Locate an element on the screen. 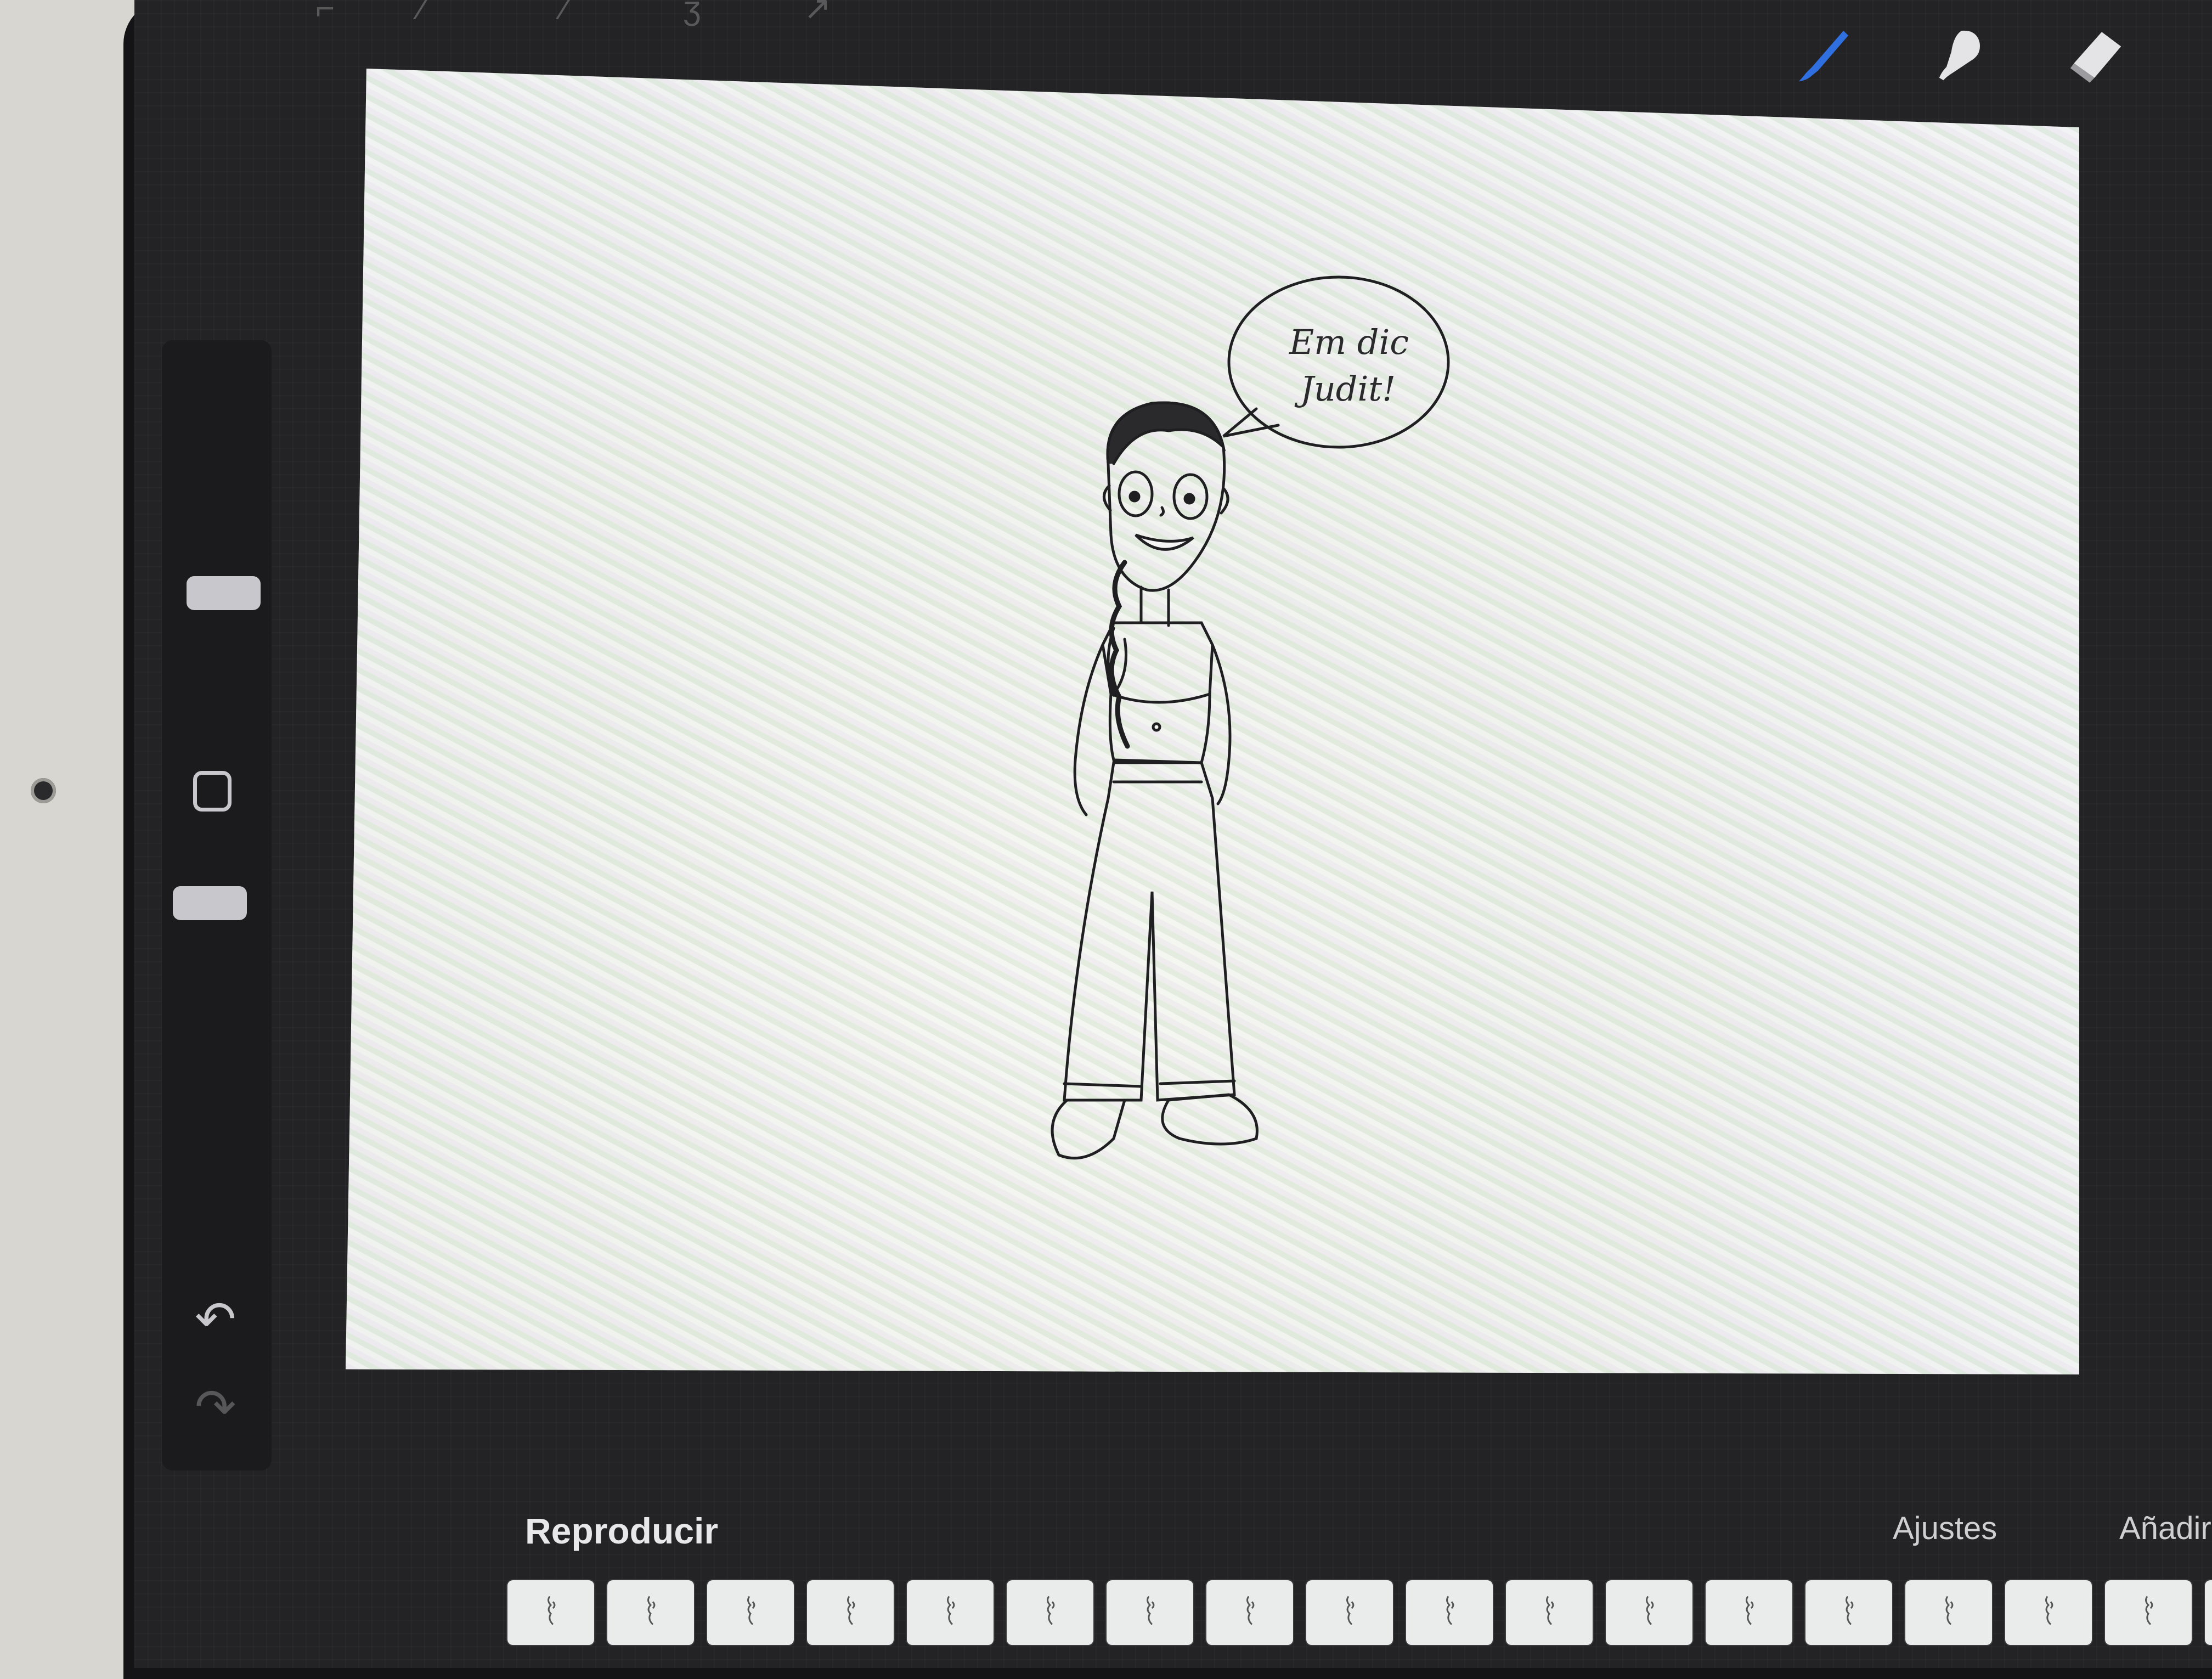 Image resolution: width=2212 pixels, height=1679 pixels. camera-dot is located at coordinates (43, 791).